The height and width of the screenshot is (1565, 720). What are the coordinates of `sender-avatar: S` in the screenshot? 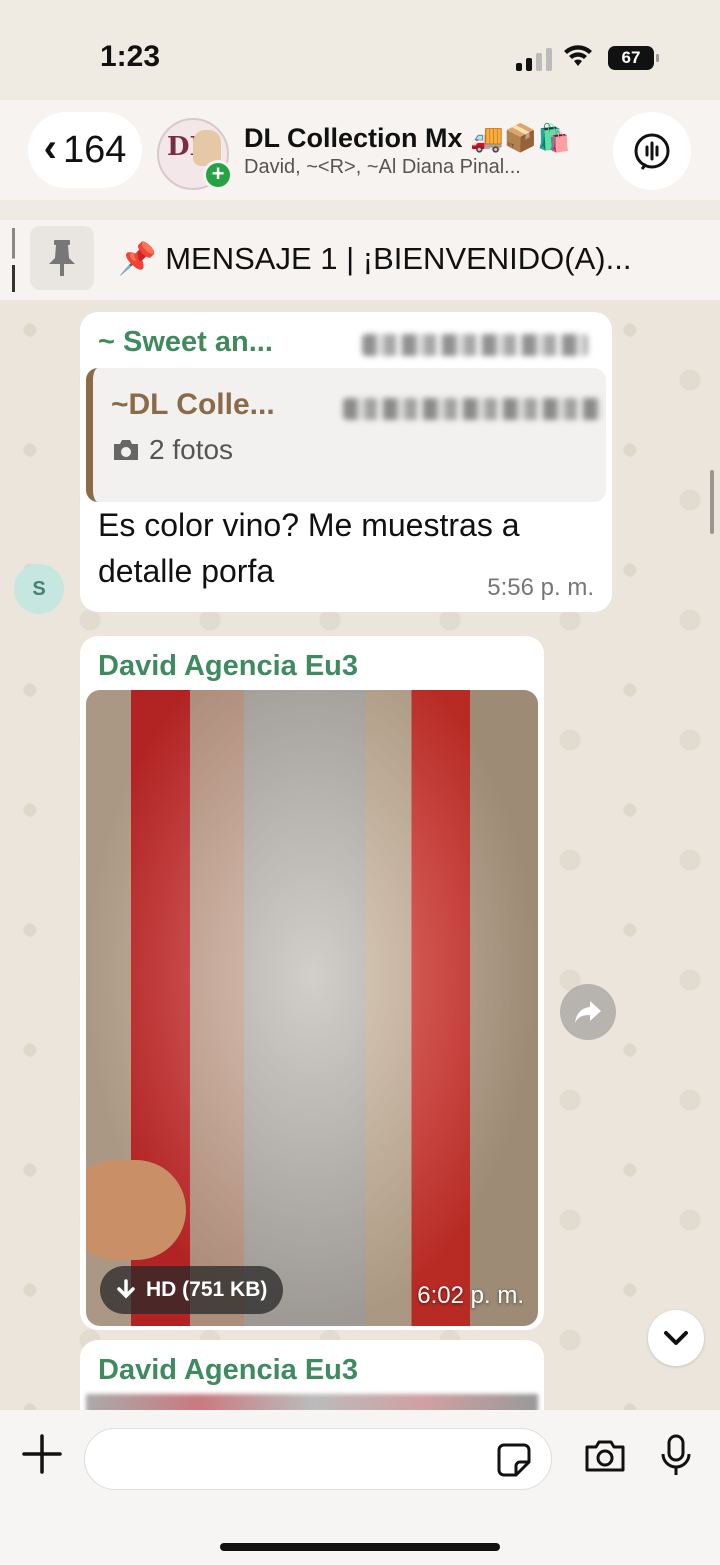 It's located at (39, 589).